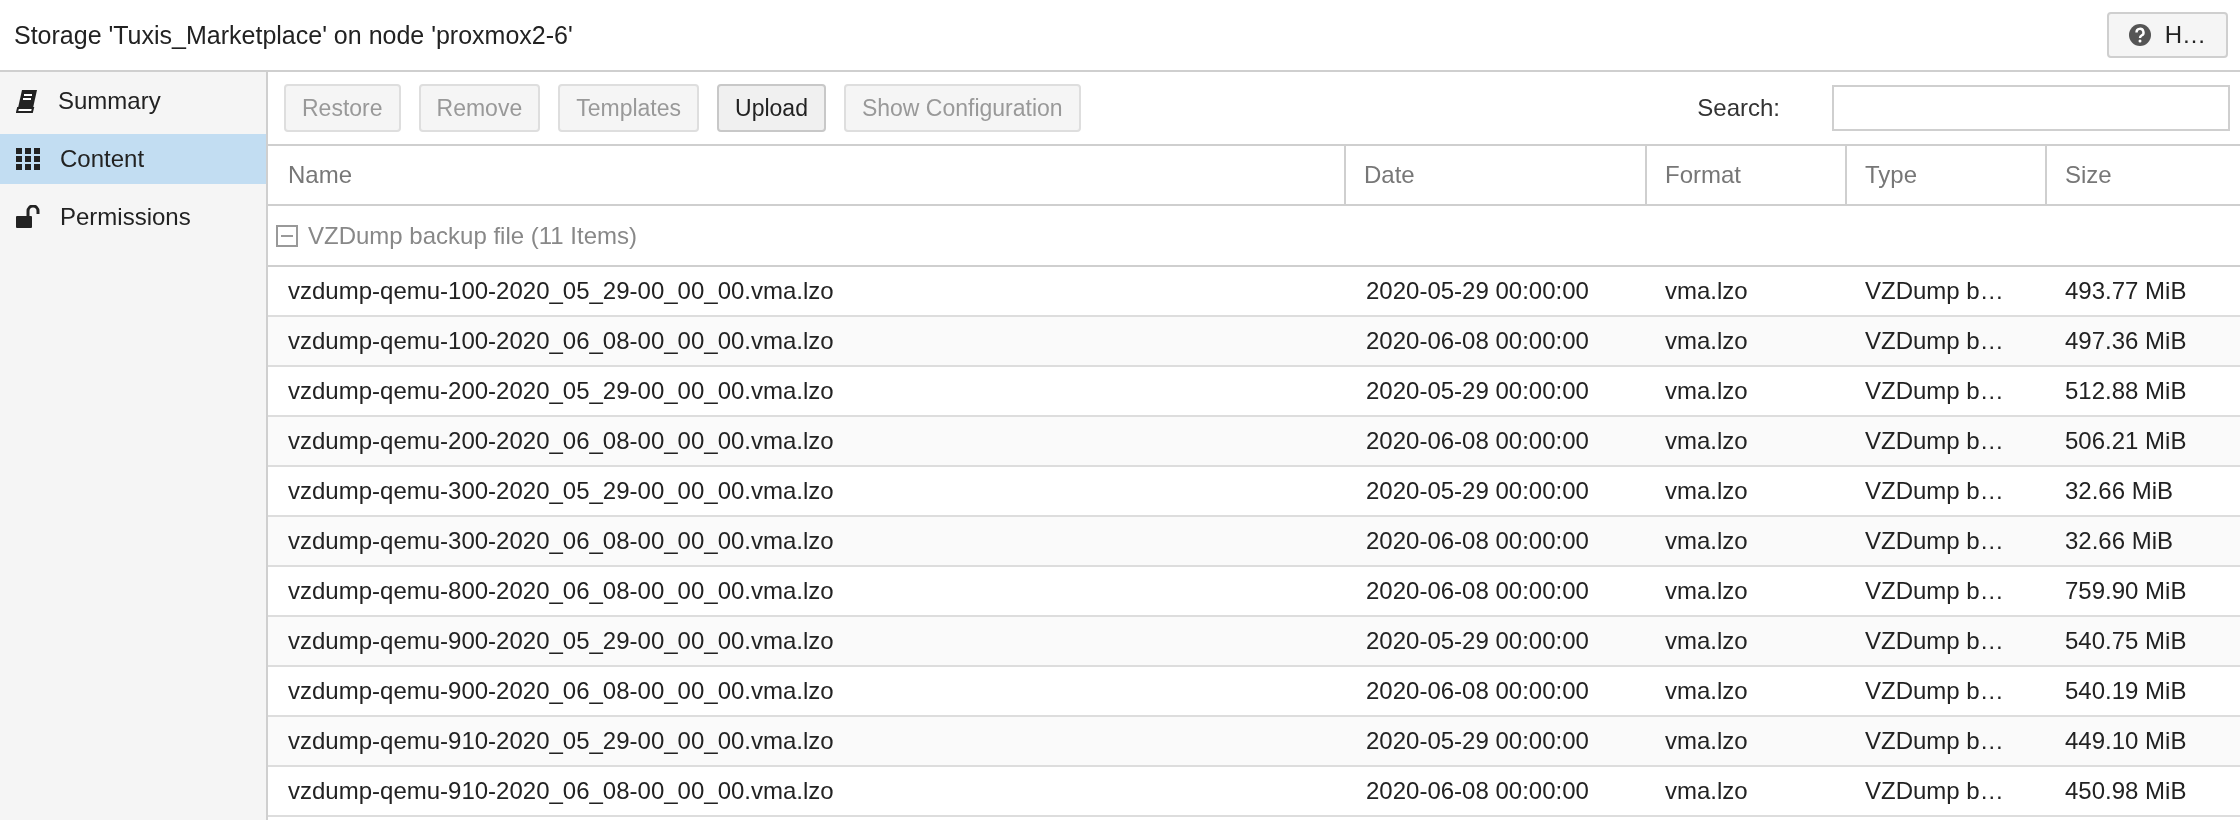 This screenshot has height=820, width=2240. What do you see at coordinates (561, 591) in the screenshot?
I see `table-cell-text: vzdump-qemu-800-2020_06_08-00_00_00.vma.lzo` at bounding box center [561, 591].